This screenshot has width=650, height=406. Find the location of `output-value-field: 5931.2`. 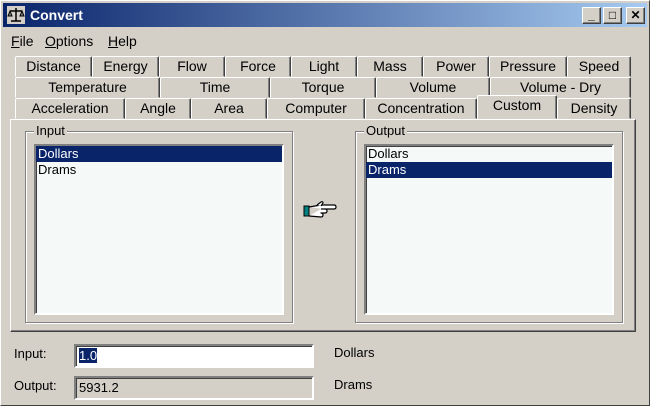

output-value-field: 5931.2 is located at coordinates (194, 388).